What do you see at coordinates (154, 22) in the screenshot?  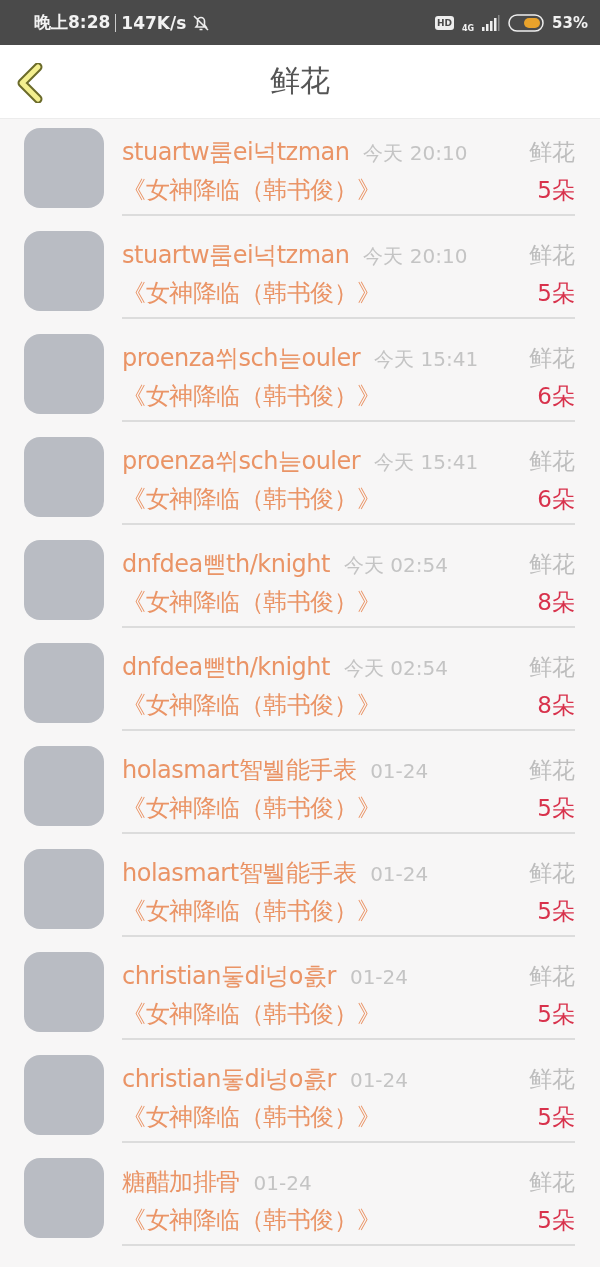 I see `network-speed: 147K/s` at bounding box center [154, 22].